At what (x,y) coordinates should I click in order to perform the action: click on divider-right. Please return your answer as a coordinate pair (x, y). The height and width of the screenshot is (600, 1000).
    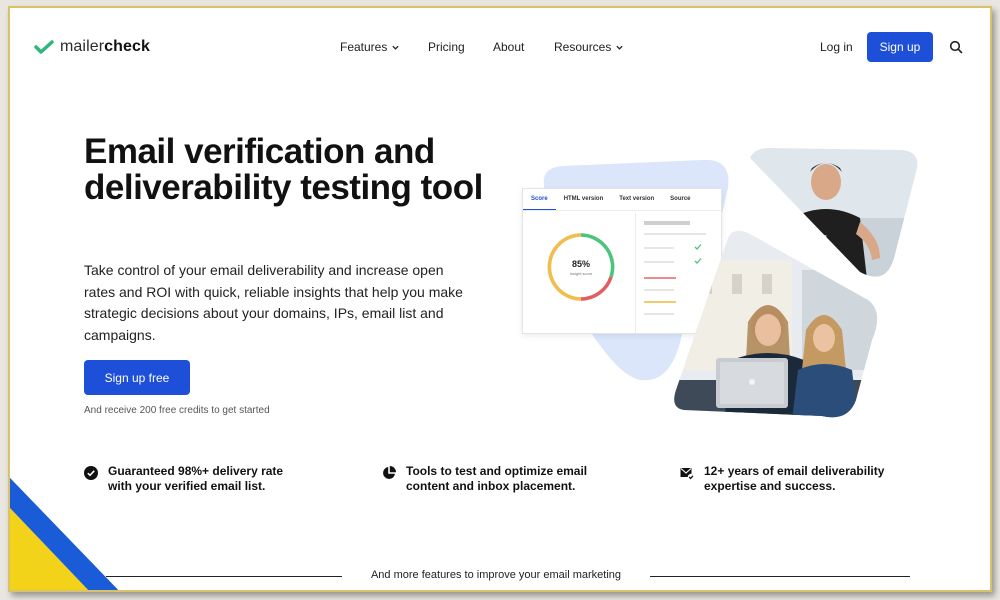
    Looking at the image, I should click on (780, 576).